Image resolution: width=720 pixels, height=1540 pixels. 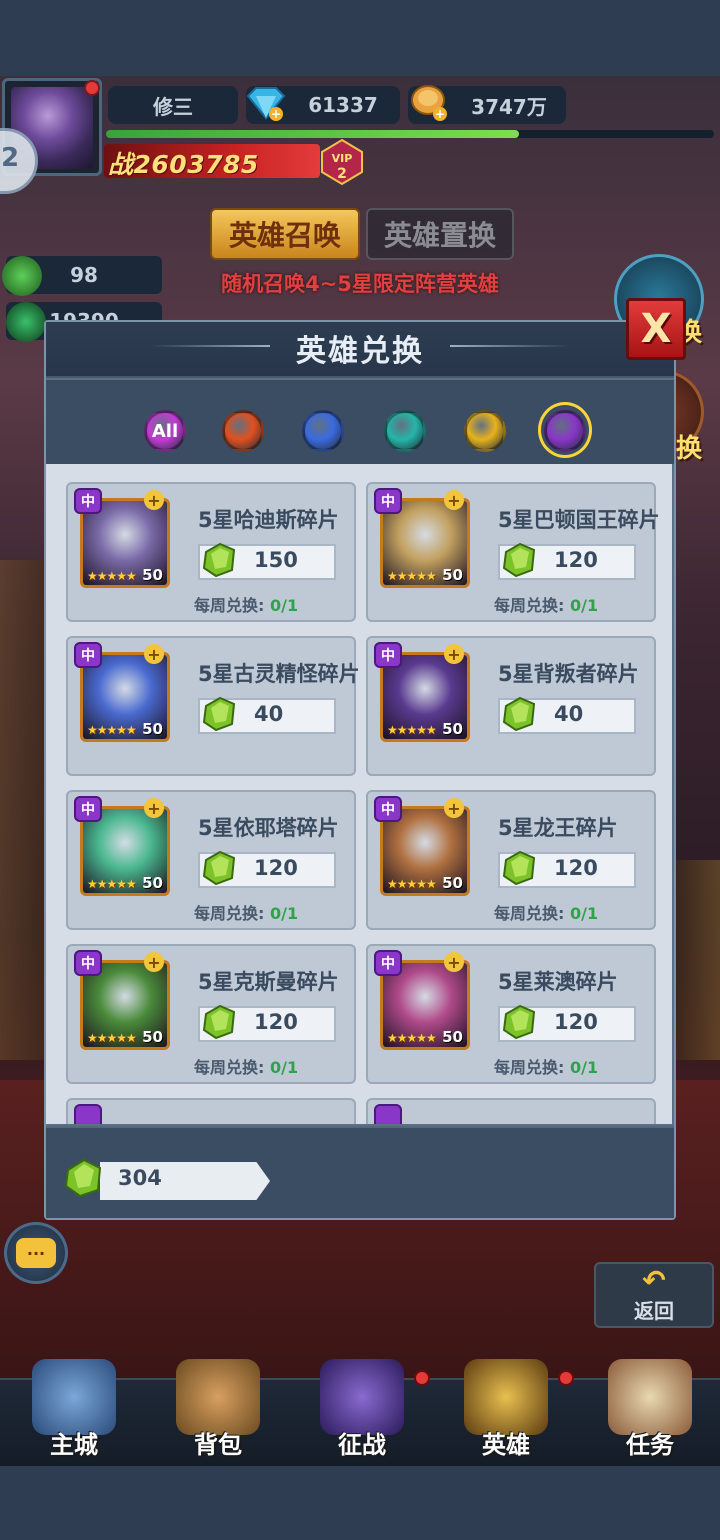 I want to click on exchange-card: ★★★★★ 50 中 +5星依耶塔碎片 120 每周兑换: 0/1, so click(x=211, y=860).